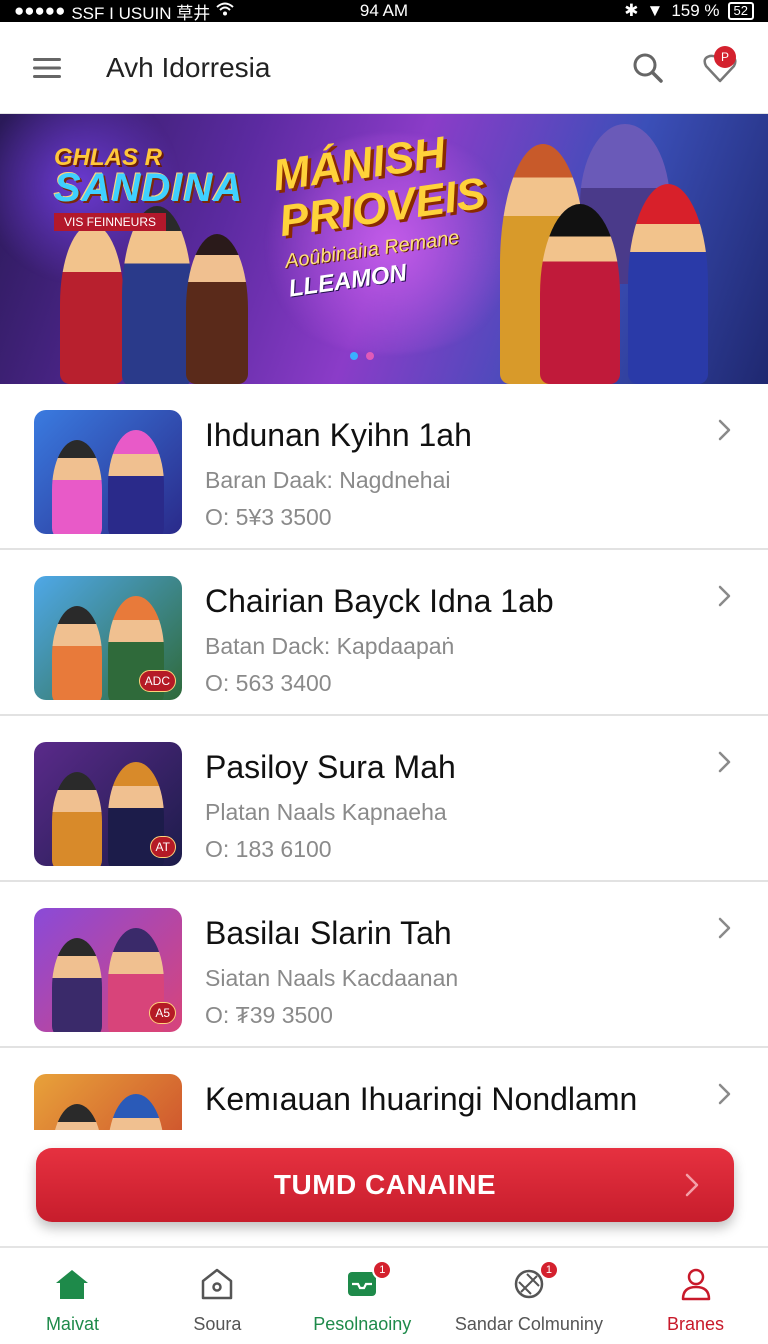  I want to click on location-icon: ▼, so click(655, 10).